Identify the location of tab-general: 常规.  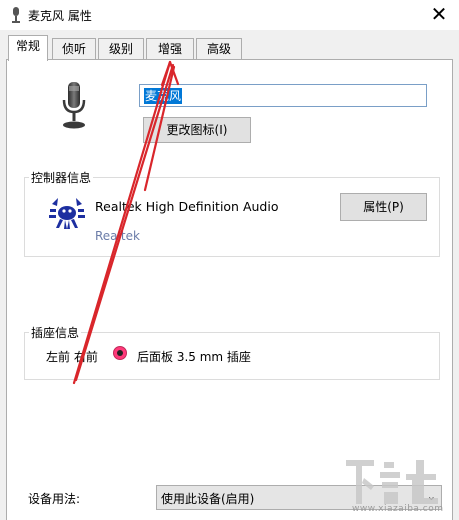
(28, 48).